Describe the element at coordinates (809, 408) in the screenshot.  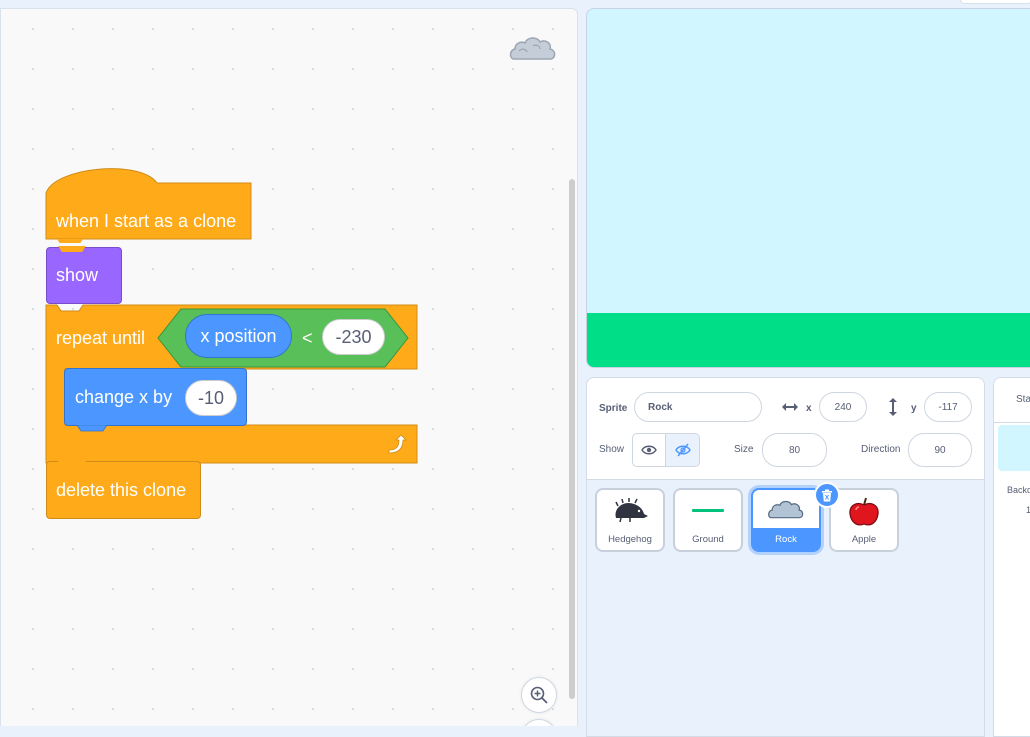
I see `x-label: x` at that location.